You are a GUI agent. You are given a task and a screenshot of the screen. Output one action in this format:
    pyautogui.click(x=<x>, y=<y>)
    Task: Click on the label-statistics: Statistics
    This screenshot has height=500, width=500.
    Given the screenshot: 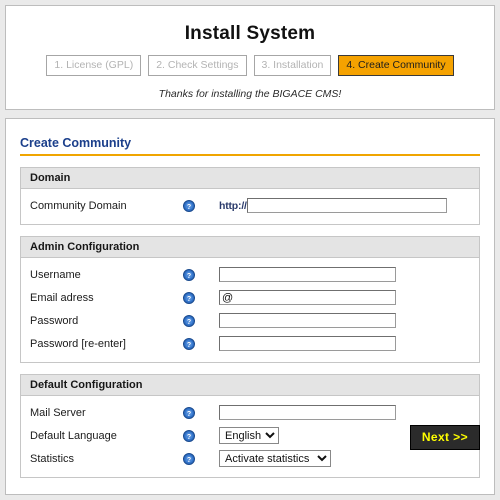 What is the action you would take?
    pyautogui.click(x=52, y=458)
    